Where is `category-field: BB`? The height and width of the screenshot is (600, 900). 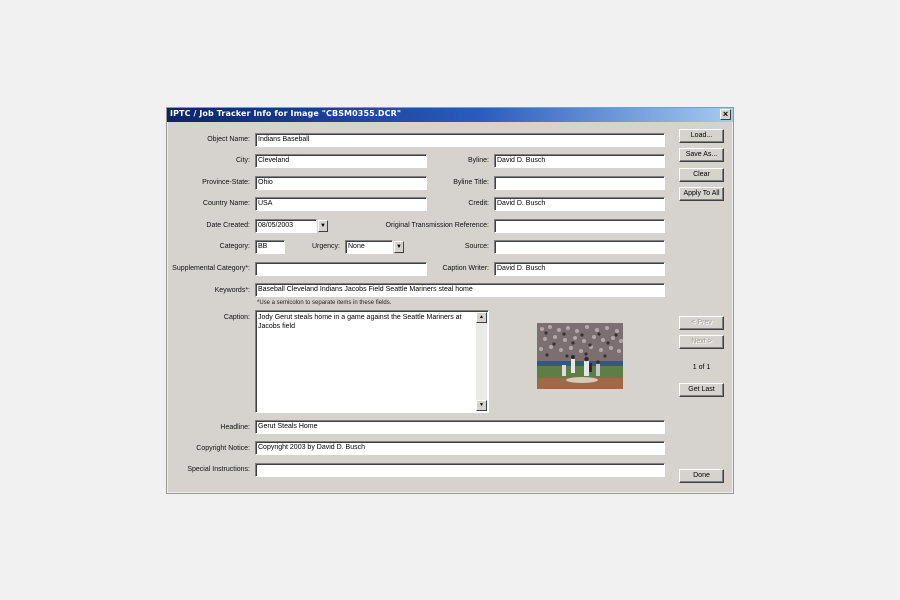 category-field: BB is located at coordinates (270, 247).